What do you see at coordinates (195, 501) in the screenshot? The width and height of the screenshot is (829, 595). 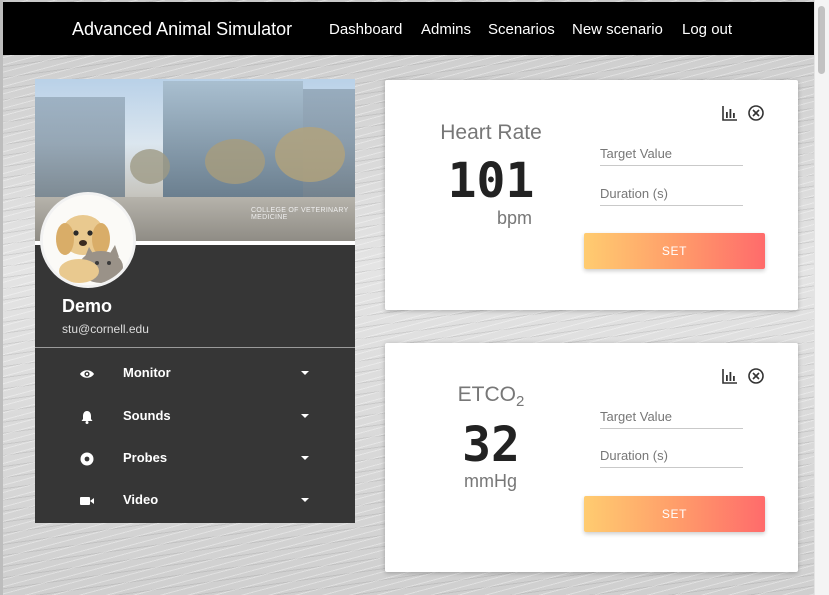 I see `menu-item-video: Video` at bounding box center [195, 501].